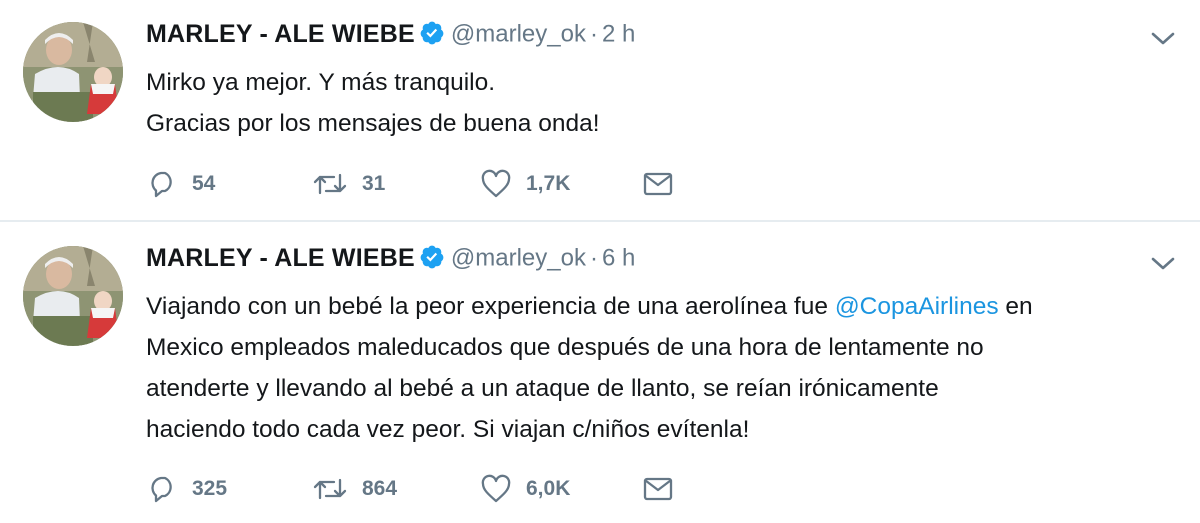 The width and height of the screenshot is (1200, 523). What do you see at coordinates (618, 34) in the screenshot?
I see `timestamp: 2 h` at bounding box center [618, 34].